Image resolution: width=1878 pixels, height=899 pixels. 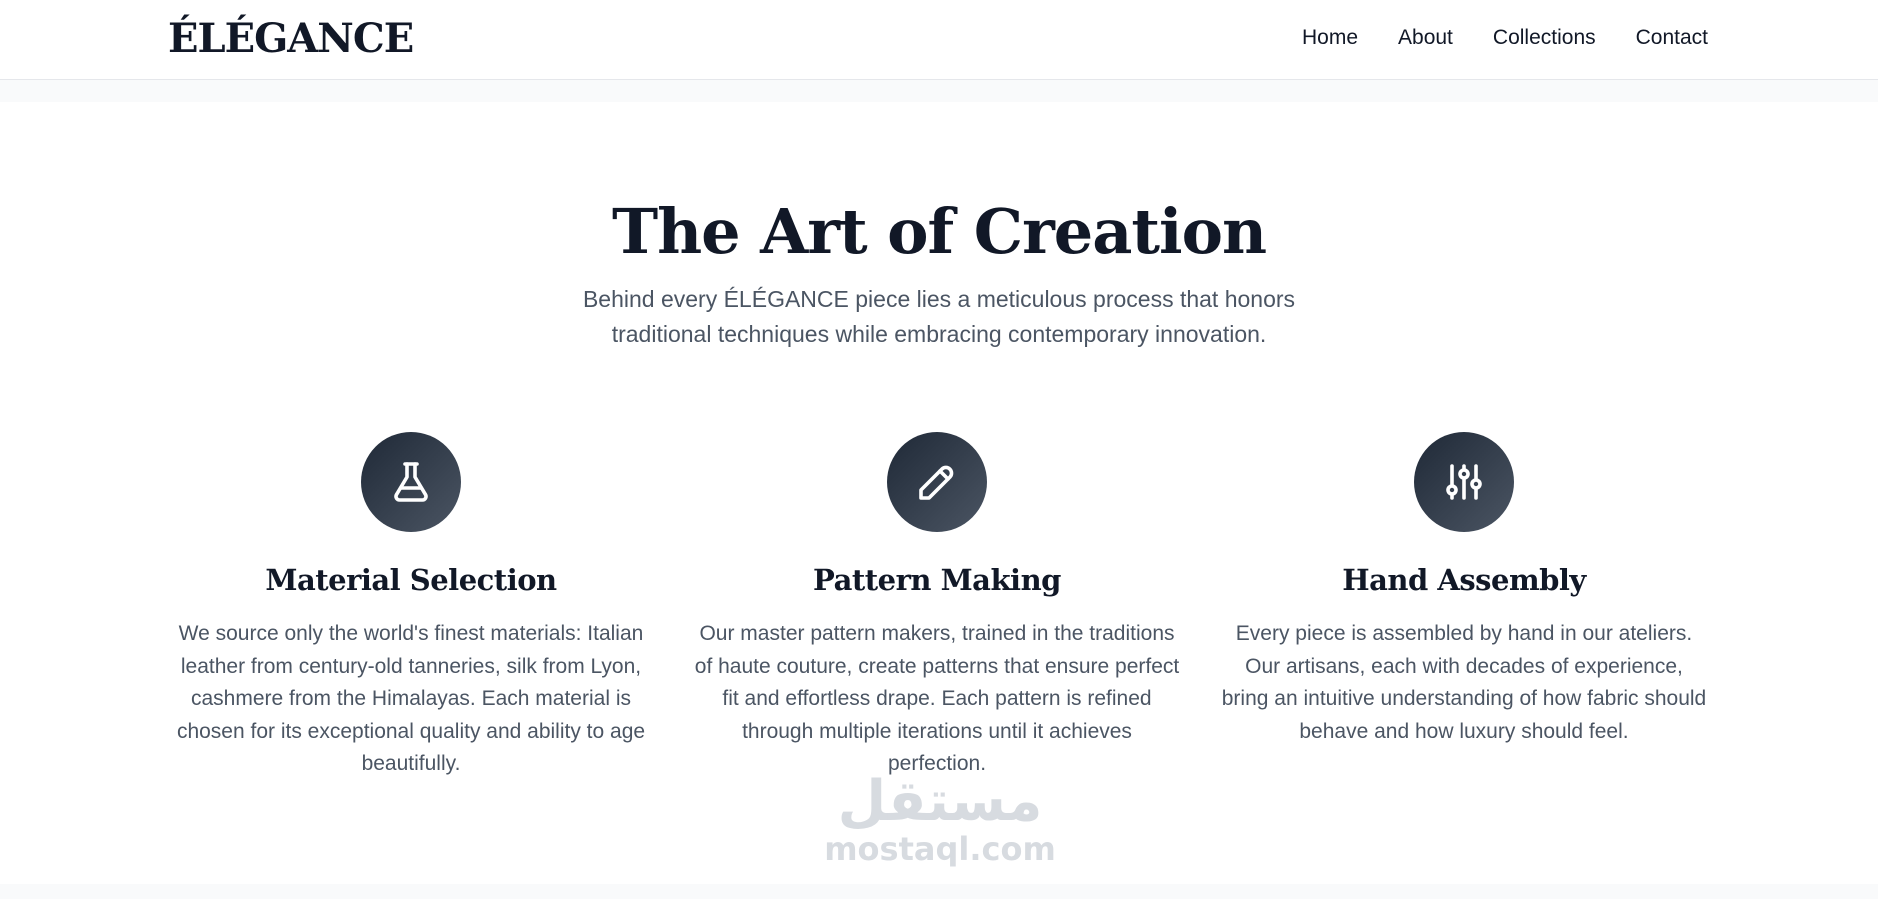 What do you see at coordinates (939, 231) in the screenshot?
I see `section-title: The Art of Creation` at bounding box center [939, 231].